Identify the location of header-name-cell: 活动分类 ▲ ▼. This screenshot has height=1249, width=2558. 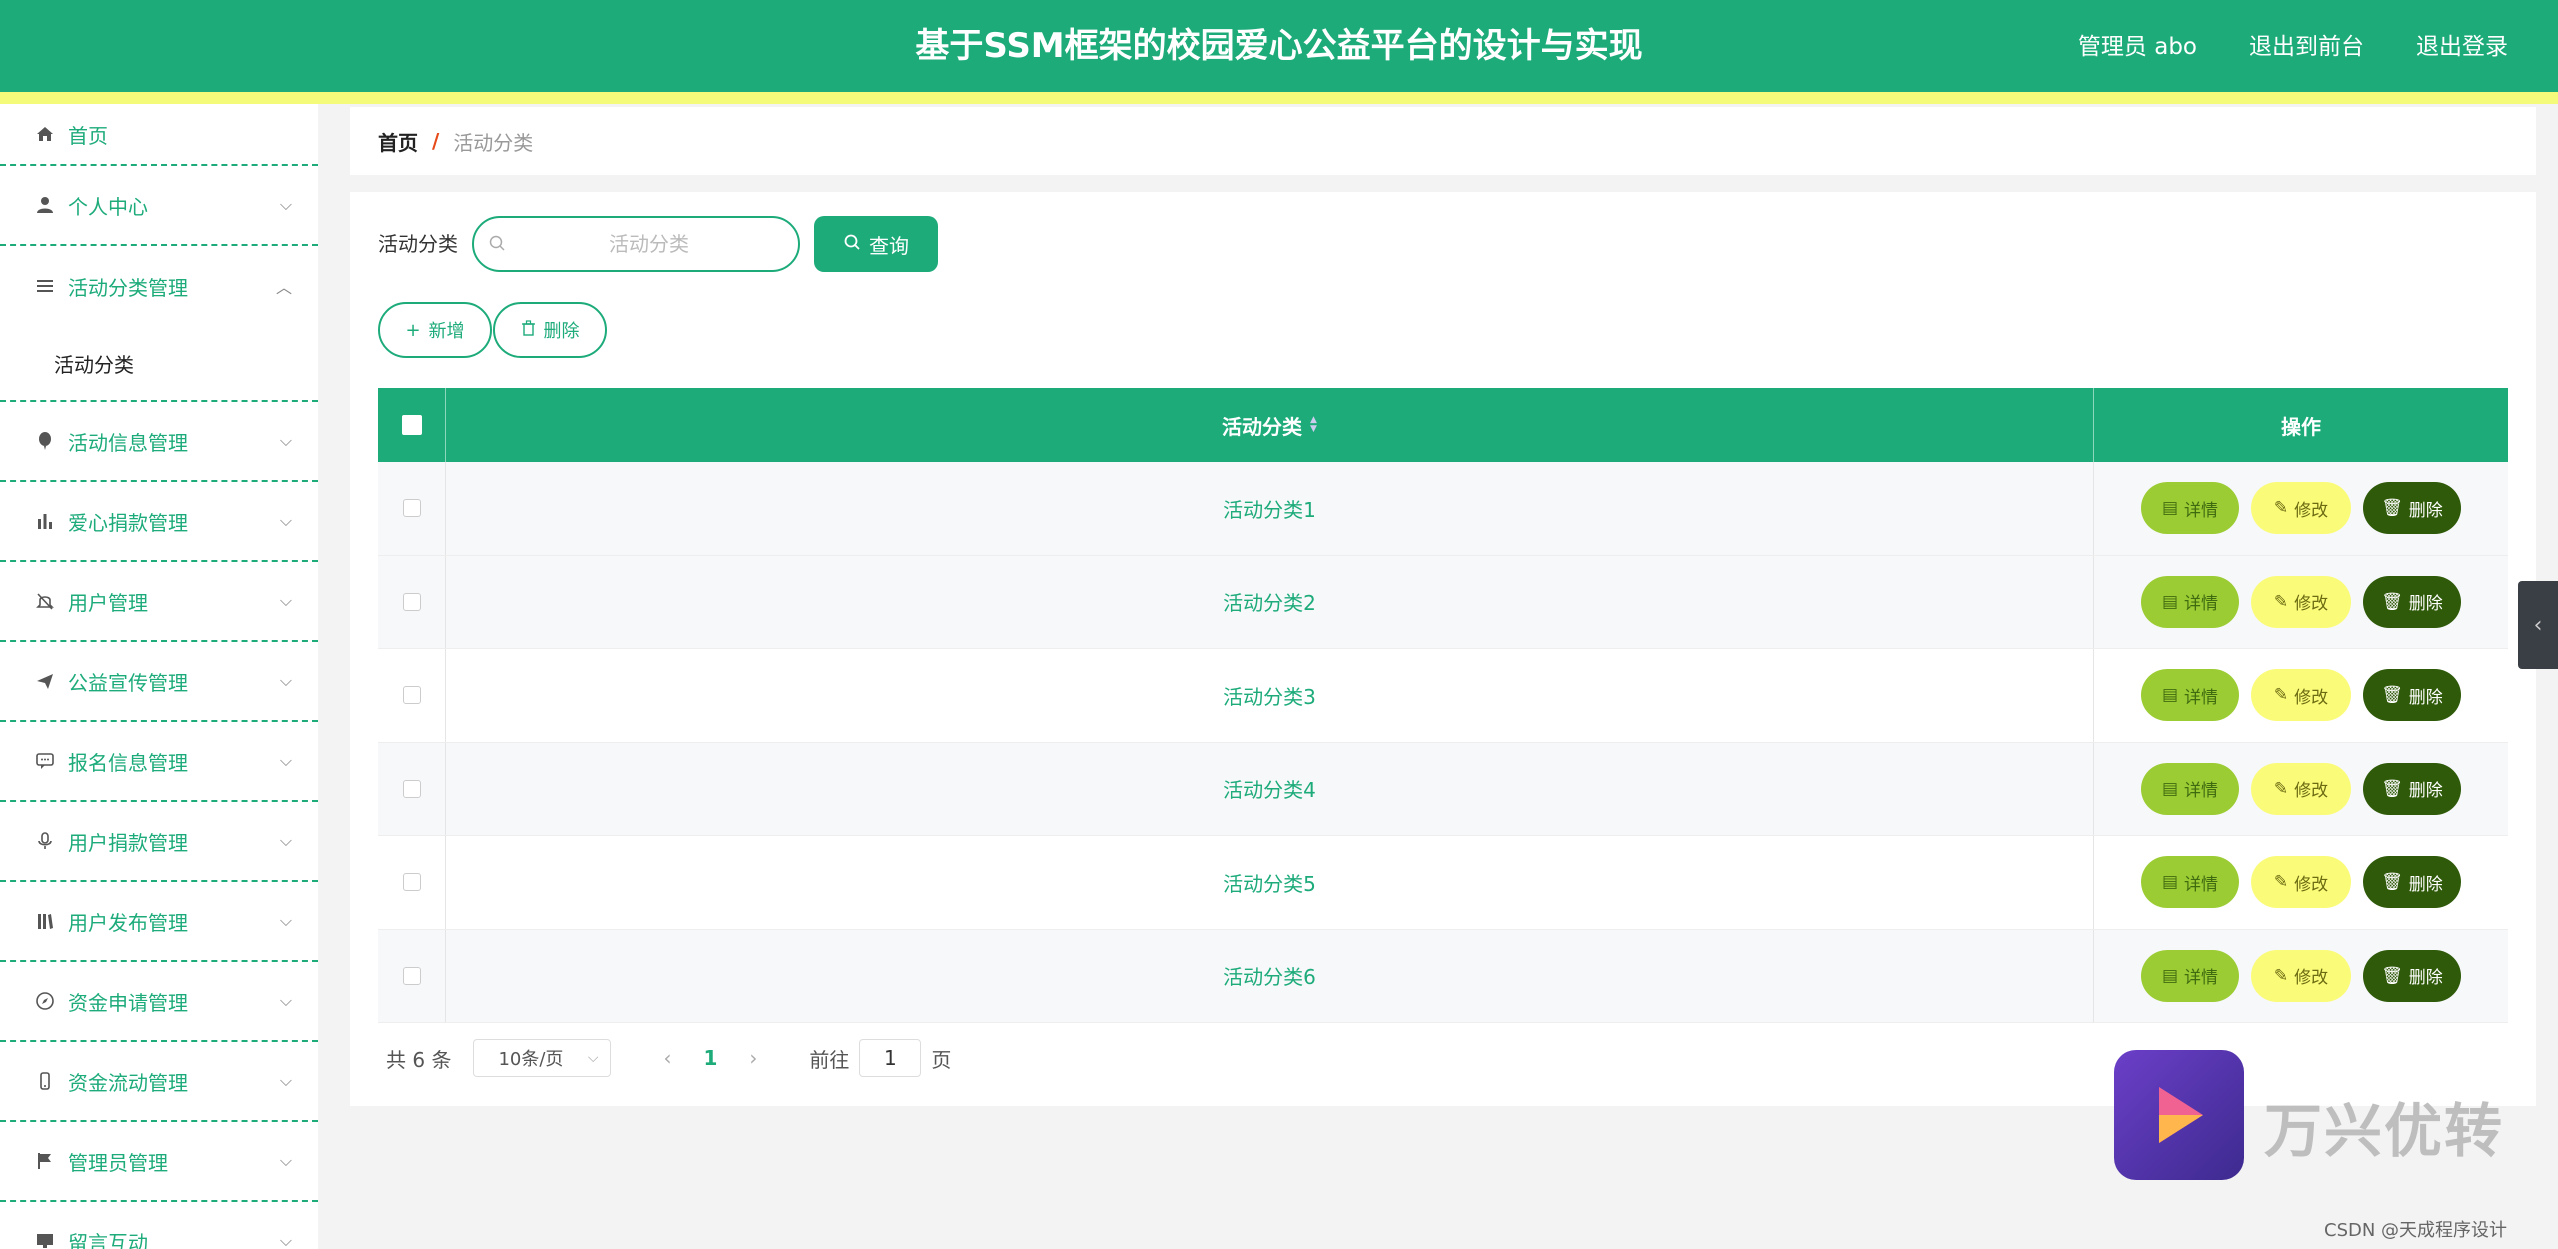
(1270, 425).